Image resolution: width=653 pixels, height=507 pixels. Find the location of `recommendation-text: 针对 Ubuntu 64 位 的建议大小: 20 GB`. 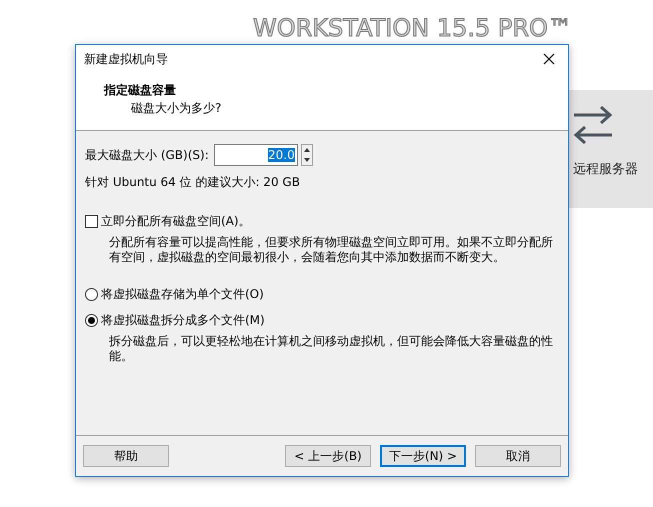

recommendation-text: 针对 Ubuntu 64 位 的建议大小: 20 GB is located at coordinates (193, 182).